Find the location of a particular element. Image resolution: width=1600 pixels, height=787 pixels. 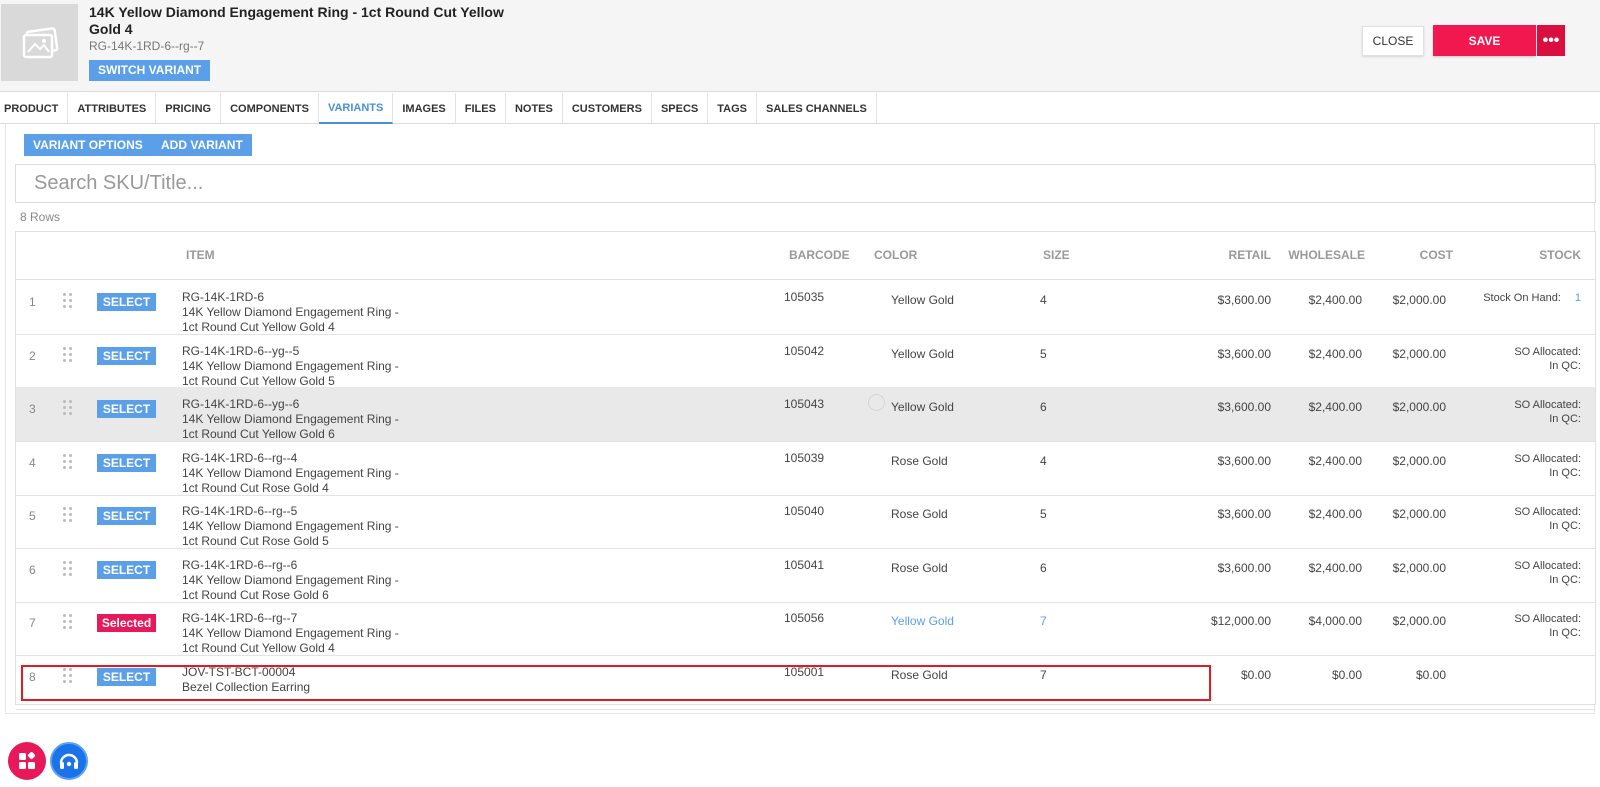

tab-tags: TAGS is located at coordinates (732, 108).